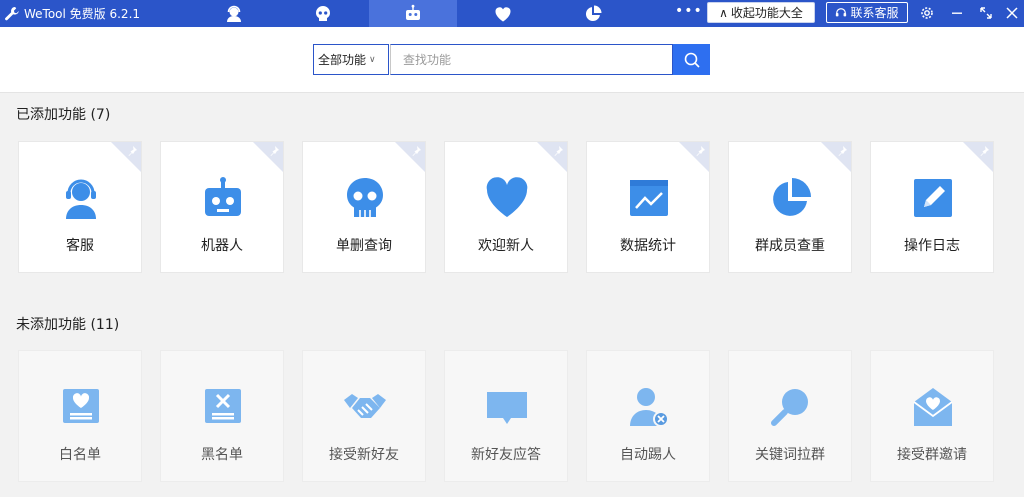 This screenshot has width=1024, height=497. What do you see at coordinates (222, 455) in the screenshot?
I see `feature-label: 黑名单` at bounding box center [222, 455].